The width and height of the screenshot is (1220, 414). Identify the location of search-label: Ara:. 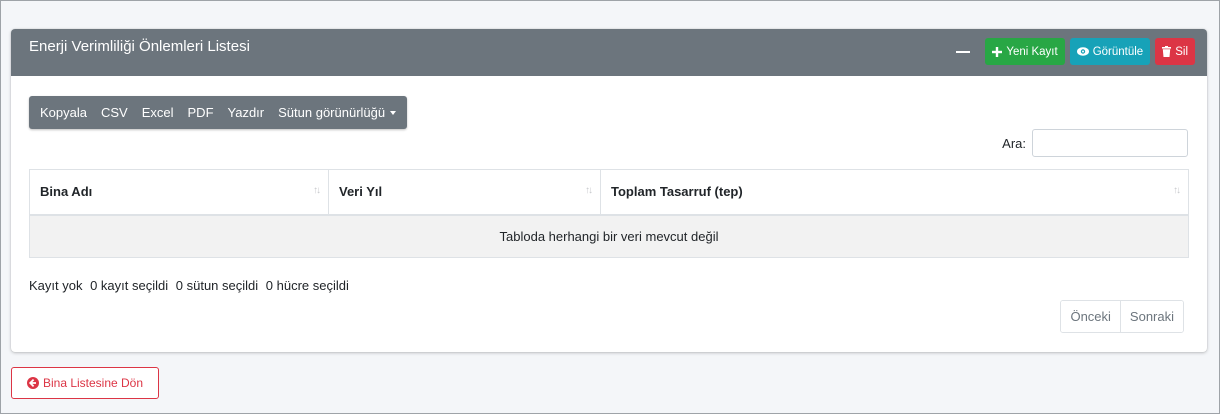
(1014, 143).